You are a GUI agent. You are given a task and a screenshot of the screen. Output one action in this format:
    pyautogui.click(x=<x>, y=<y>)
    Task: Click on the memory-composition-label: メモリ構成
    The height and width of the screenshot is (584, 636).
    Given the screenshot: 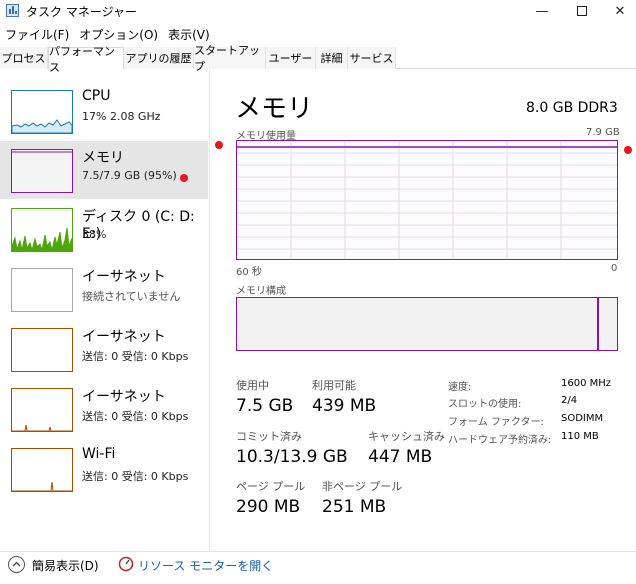 What is the action you would take?
    pyautogui.click(x=261, y=291)
    